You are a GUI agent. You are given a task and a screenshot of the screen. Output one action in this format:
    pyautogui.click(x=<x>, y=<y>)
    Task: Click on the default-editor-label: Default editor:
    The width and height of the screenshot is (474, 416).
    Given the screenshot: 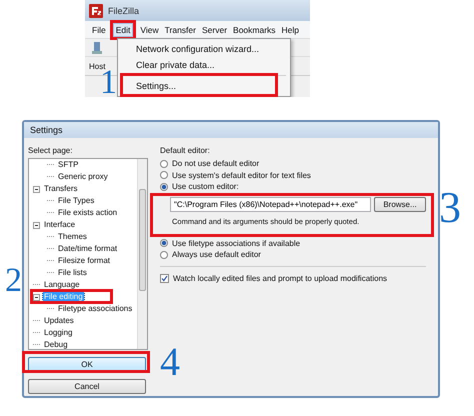 What is the action you would take?
    pyautogui.click(x=185, y=150)
    